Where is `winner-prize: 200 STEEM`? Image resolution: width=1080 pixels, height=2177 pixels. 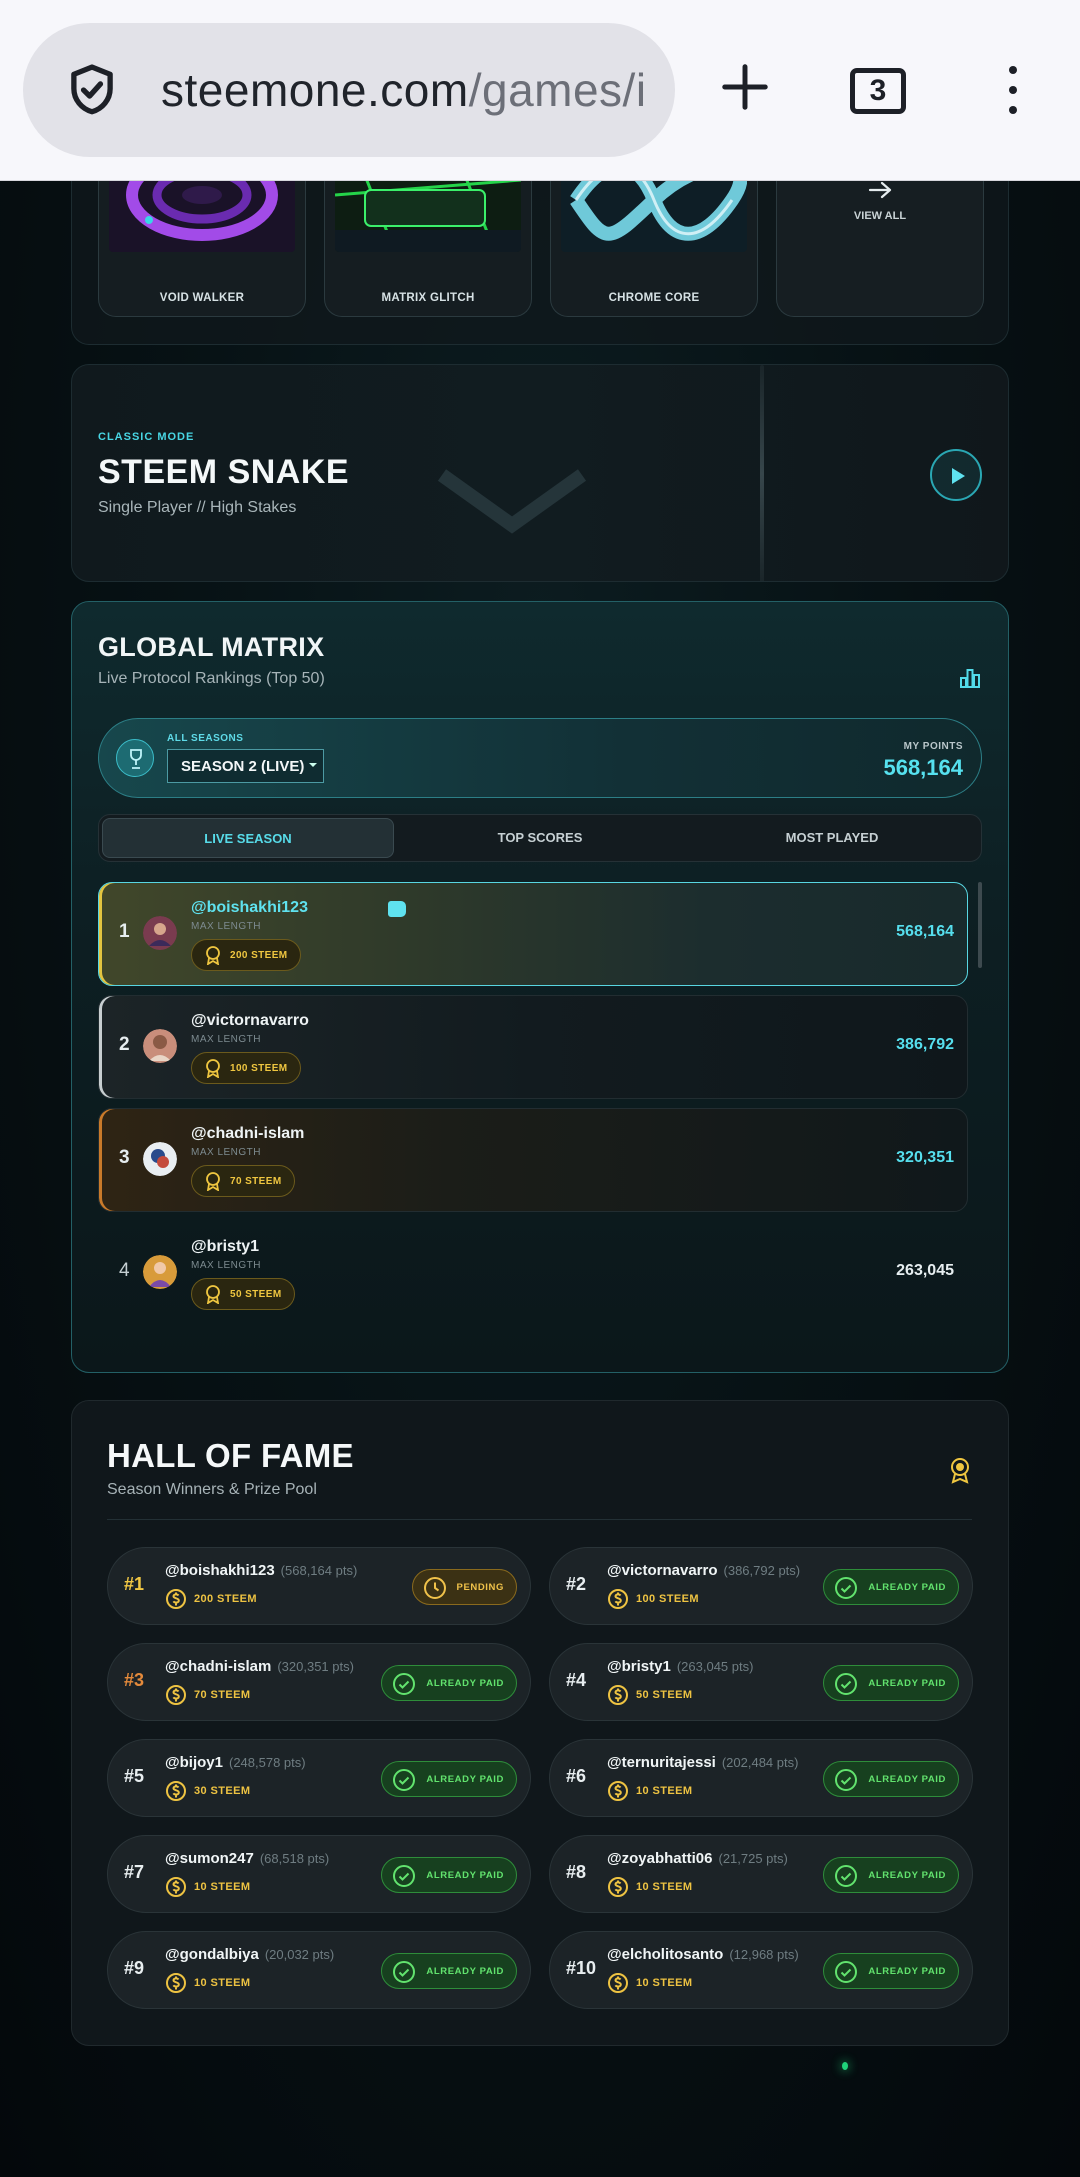 winner-prize: 200 STEEM is located at coordinates (225, 1599).